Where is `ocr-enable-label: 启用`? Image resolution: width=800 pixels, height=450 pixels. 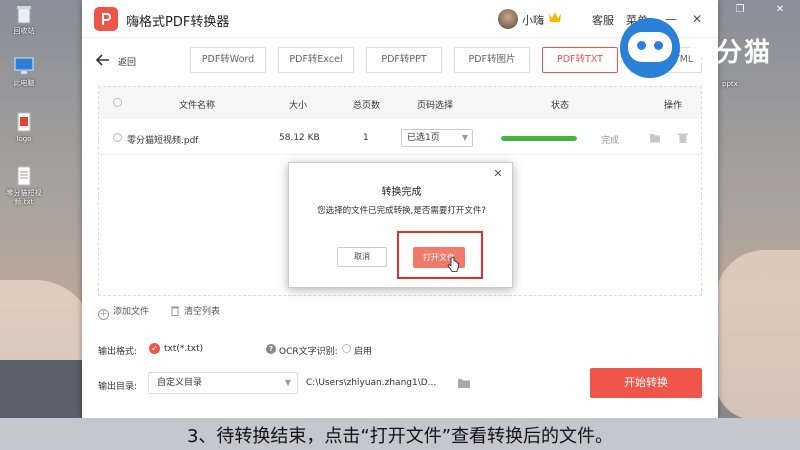
ocr-enable-label: 启用 is located at coordinates (363, 352).